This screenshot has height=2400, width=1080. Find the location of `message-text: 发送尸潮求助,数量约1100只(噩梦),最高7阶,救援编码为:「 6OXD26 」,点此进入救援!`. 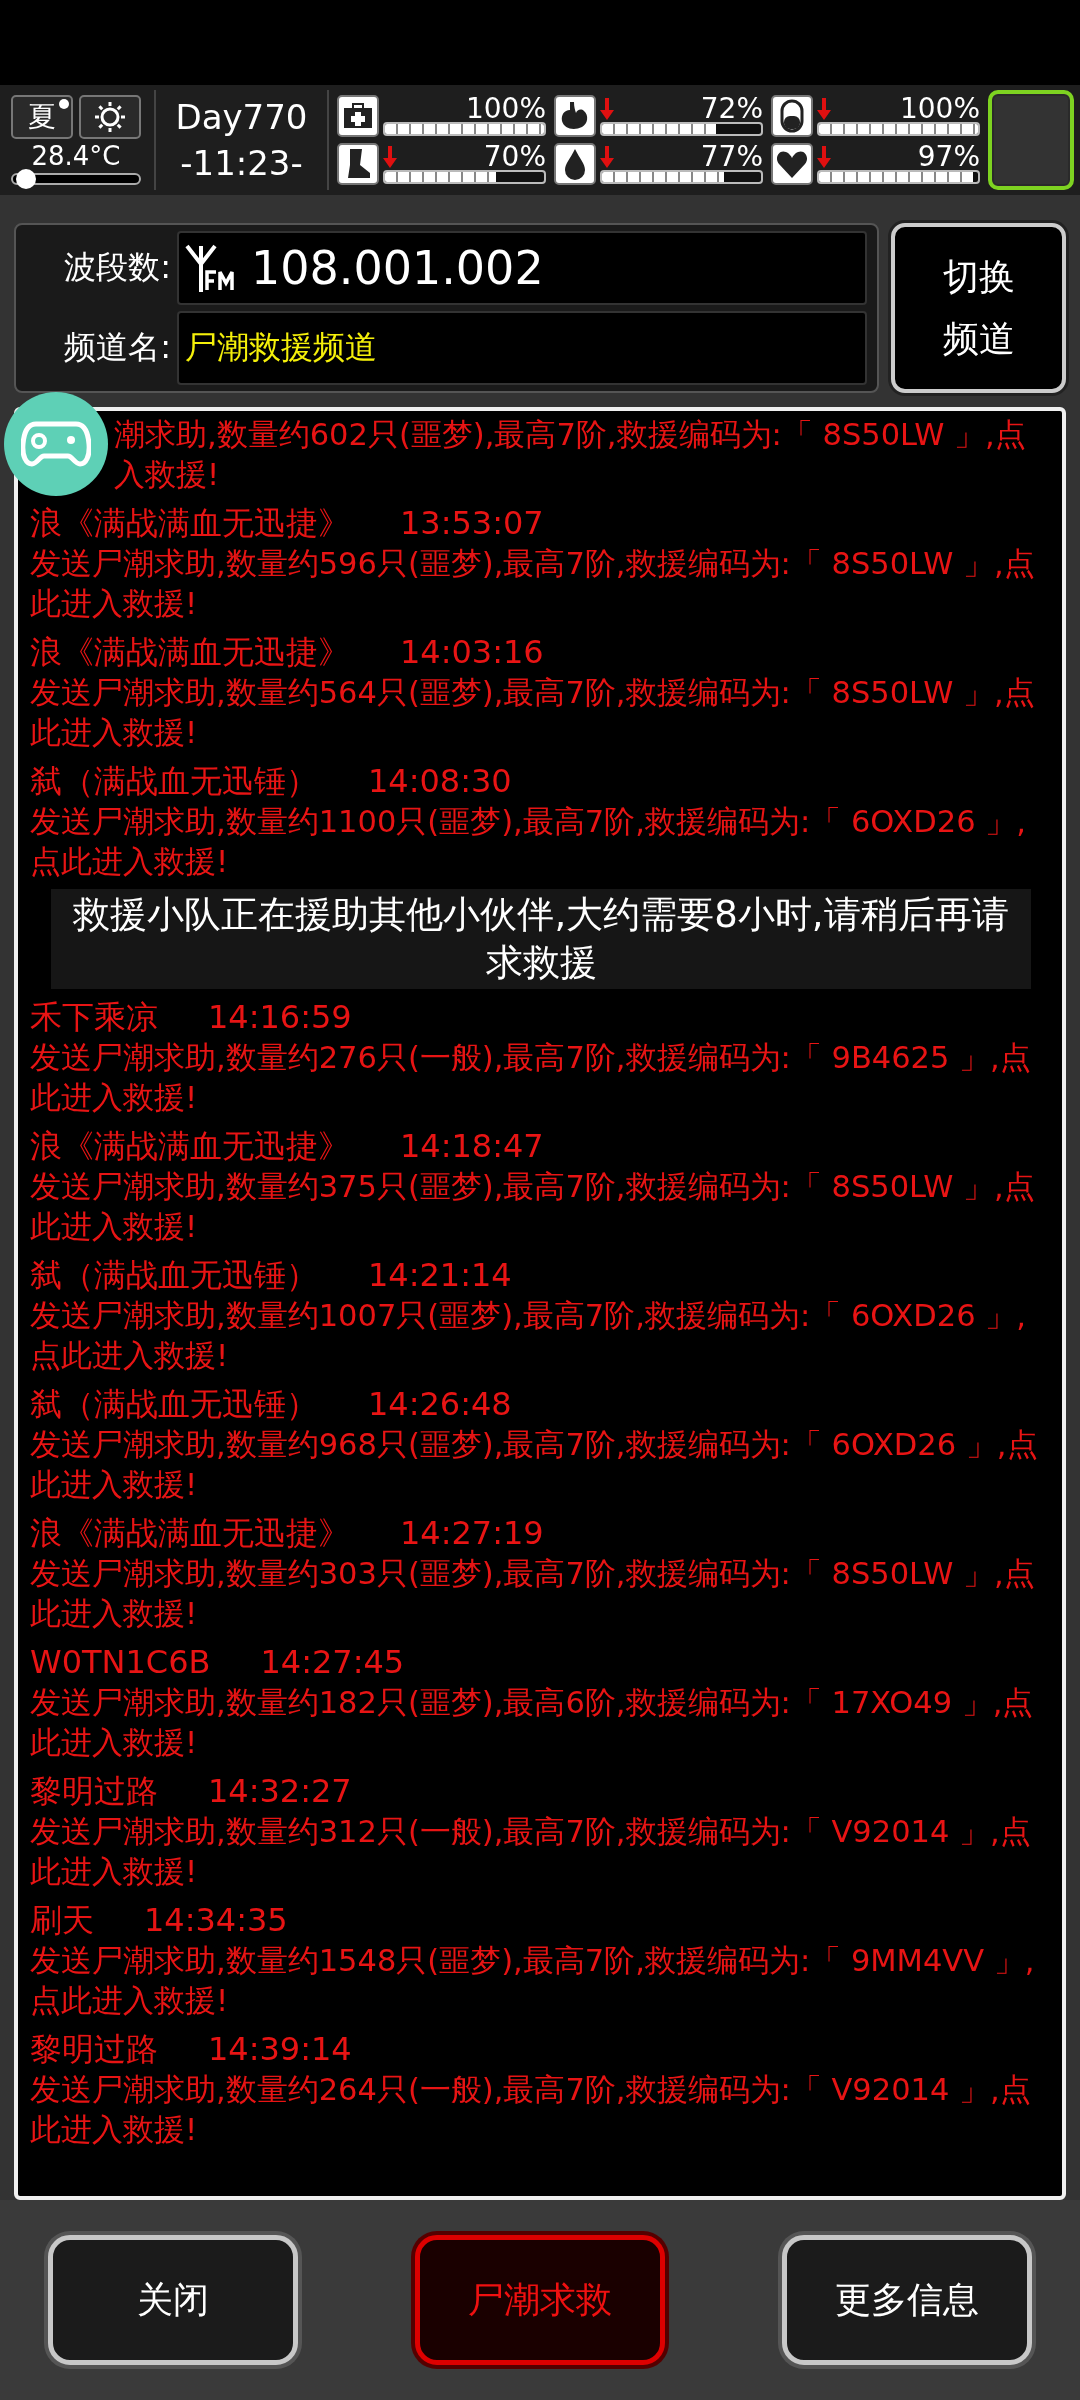

message-text: 发送尸潮求助,数量约1100只(噩梦),最高7阶,救援编码为:「 6OXD26 」,点此进入救援! is located at coordinates (541, 842).